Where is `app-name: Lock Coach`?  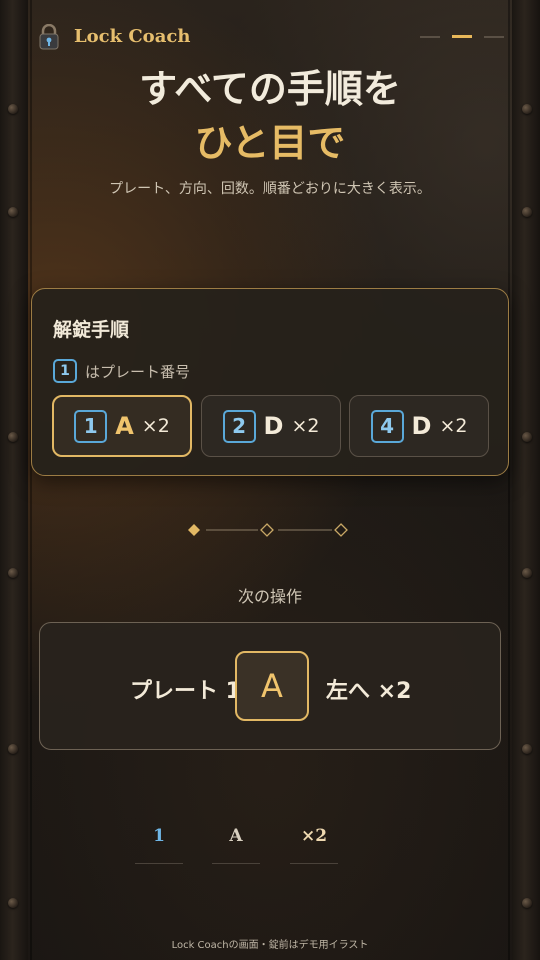 app-name: Lock Coach is located at coordinates (132, 36).